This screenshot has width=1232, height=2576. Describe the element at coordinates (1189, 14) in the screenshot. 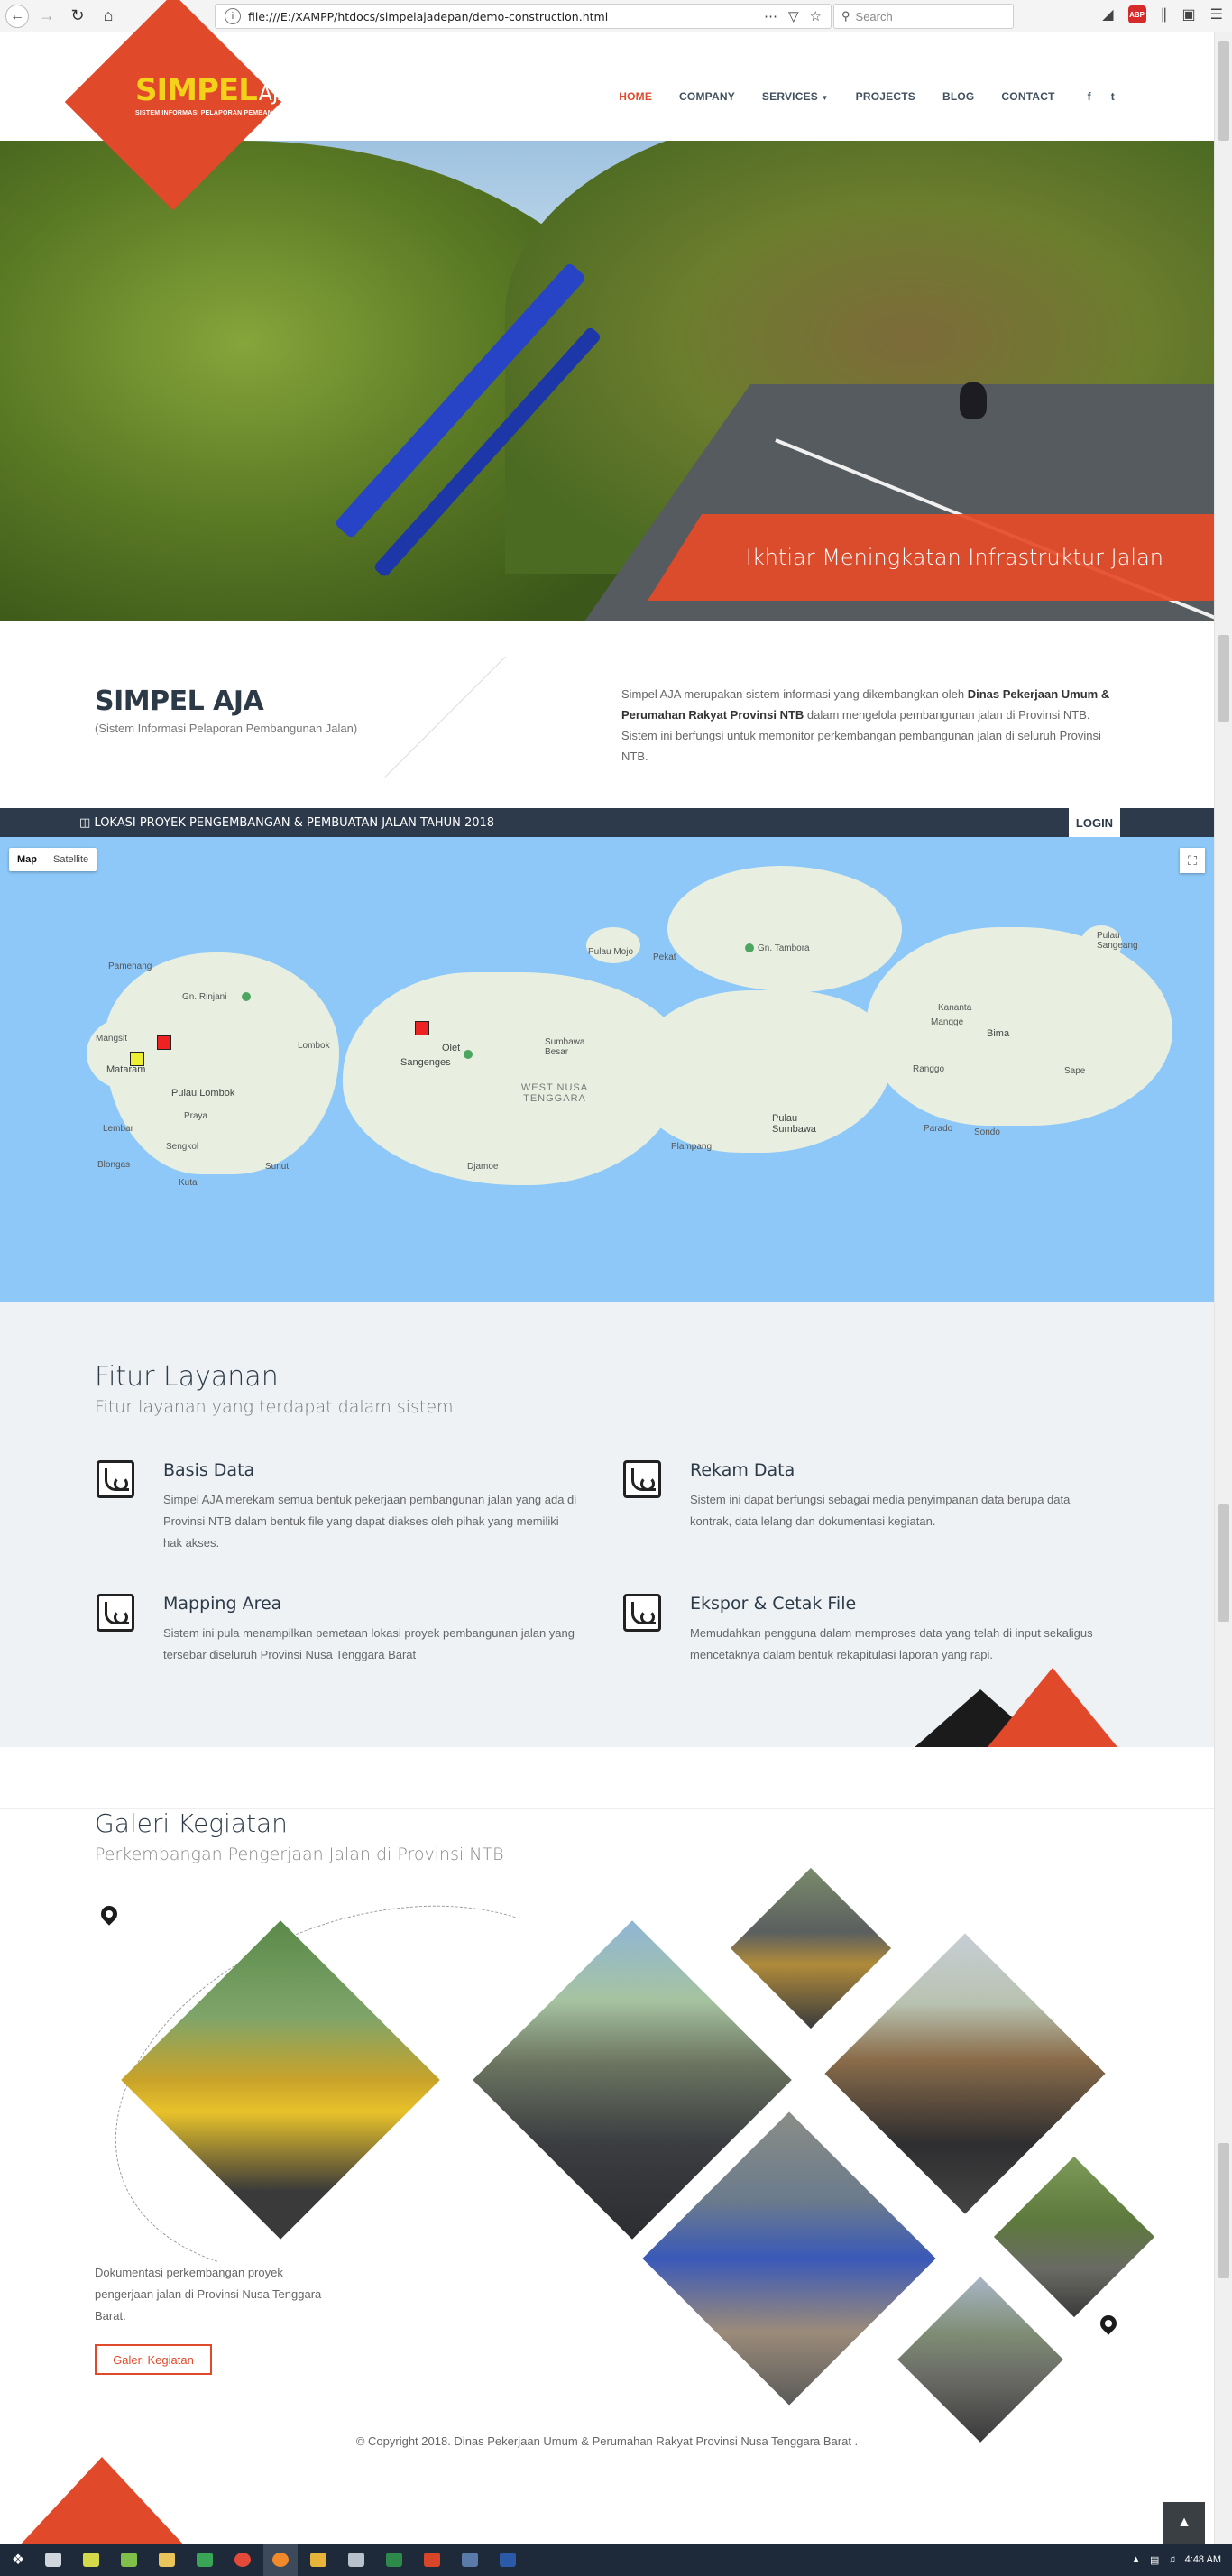

I see `sidebar-icon: ▣` at that location.